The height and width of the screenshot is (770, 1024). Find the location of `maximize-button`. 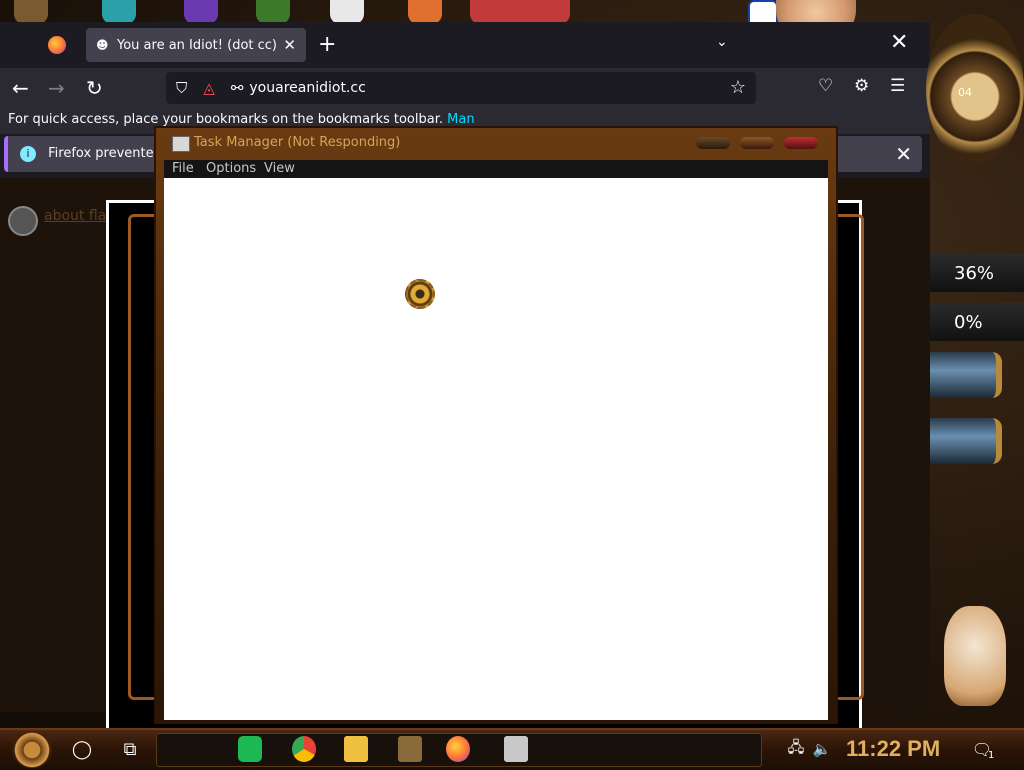

maximize-button is located at coordinates (757, 143).